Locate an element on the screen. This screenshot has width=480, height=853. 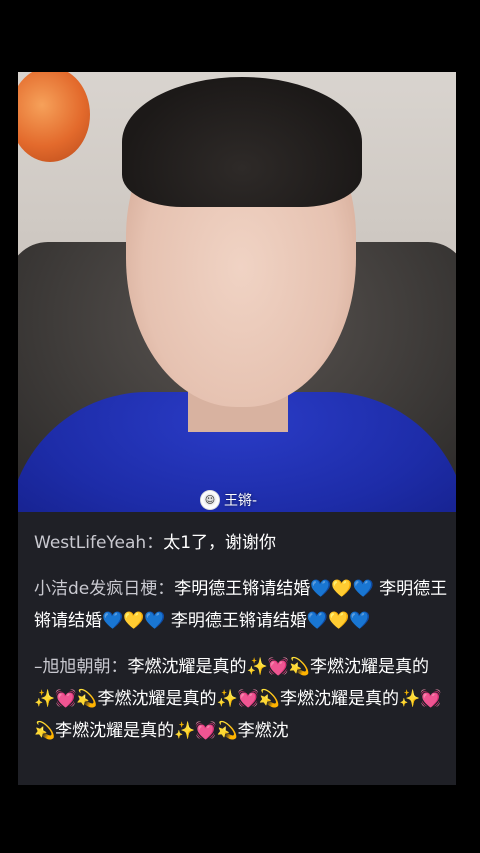
comment-item: WestLifeYeah：太1了，谢谢你 is located at coordinates (241, 543).